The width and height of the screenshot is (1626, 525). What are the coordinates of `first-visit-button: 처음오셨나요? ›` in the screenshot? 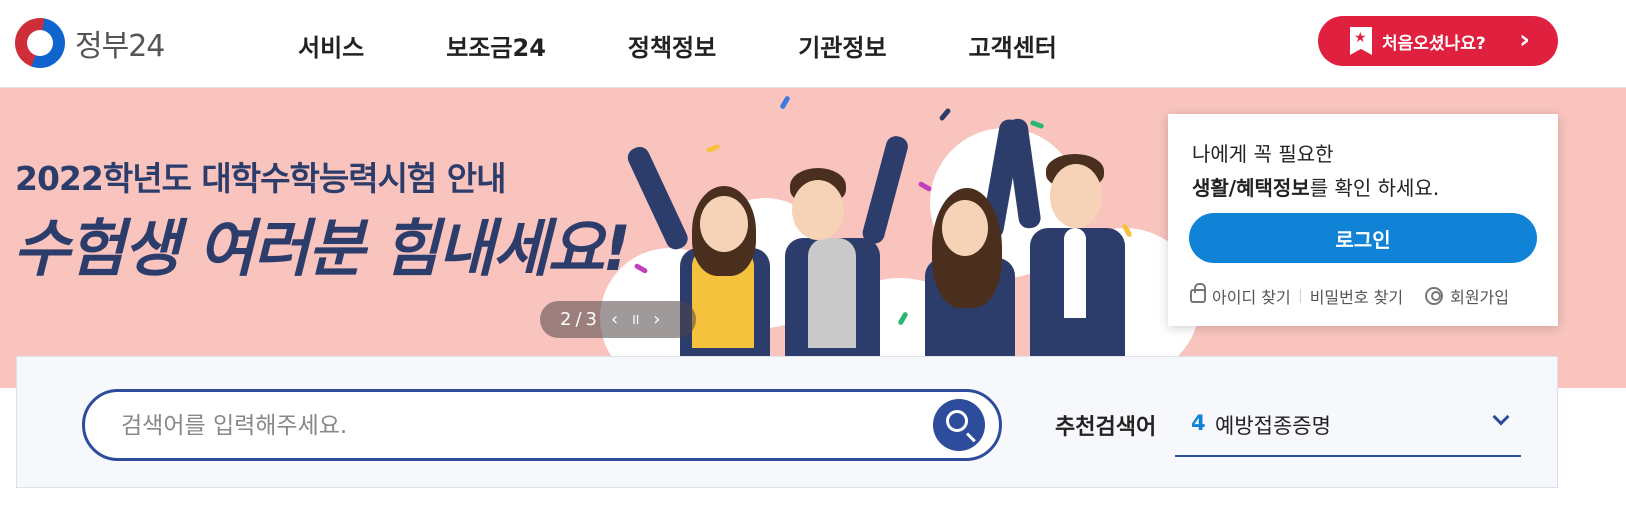 It's located at (1438, 41).